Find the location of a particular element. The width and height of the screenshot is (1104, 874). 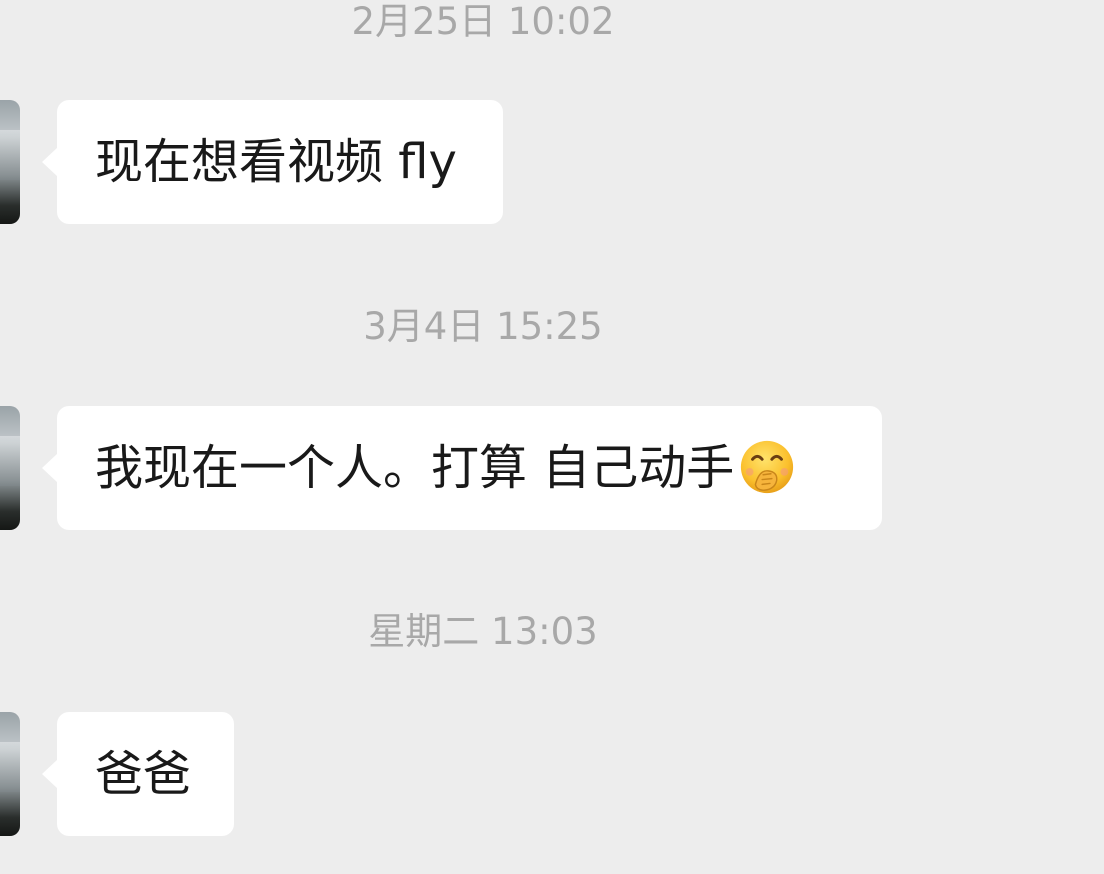

message-bubble: 爸爸 is located at coordinates (145, 774).